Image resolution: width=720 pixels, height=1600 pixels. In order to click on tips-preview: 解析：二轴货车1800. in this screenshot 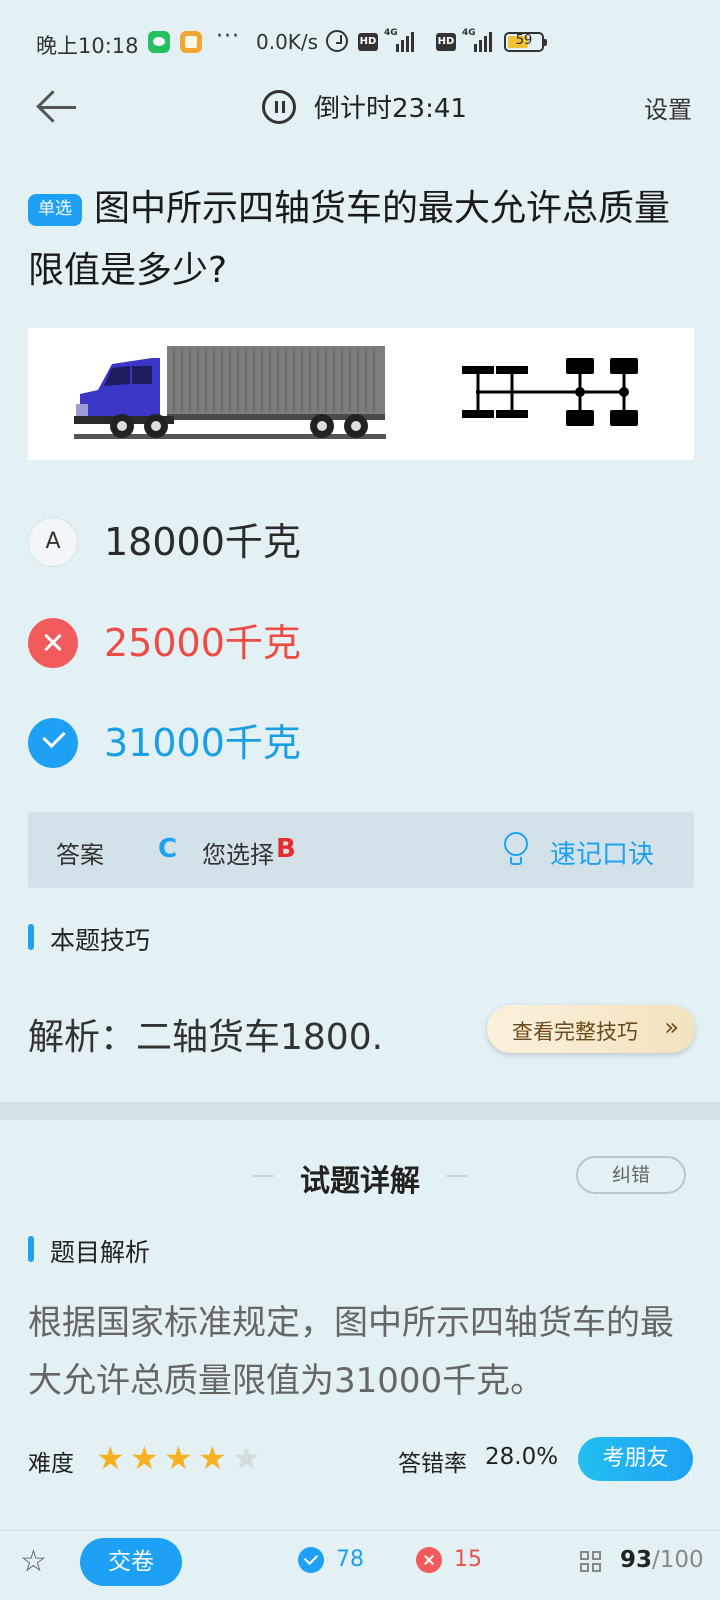, I will do `click(206, 1037)`.